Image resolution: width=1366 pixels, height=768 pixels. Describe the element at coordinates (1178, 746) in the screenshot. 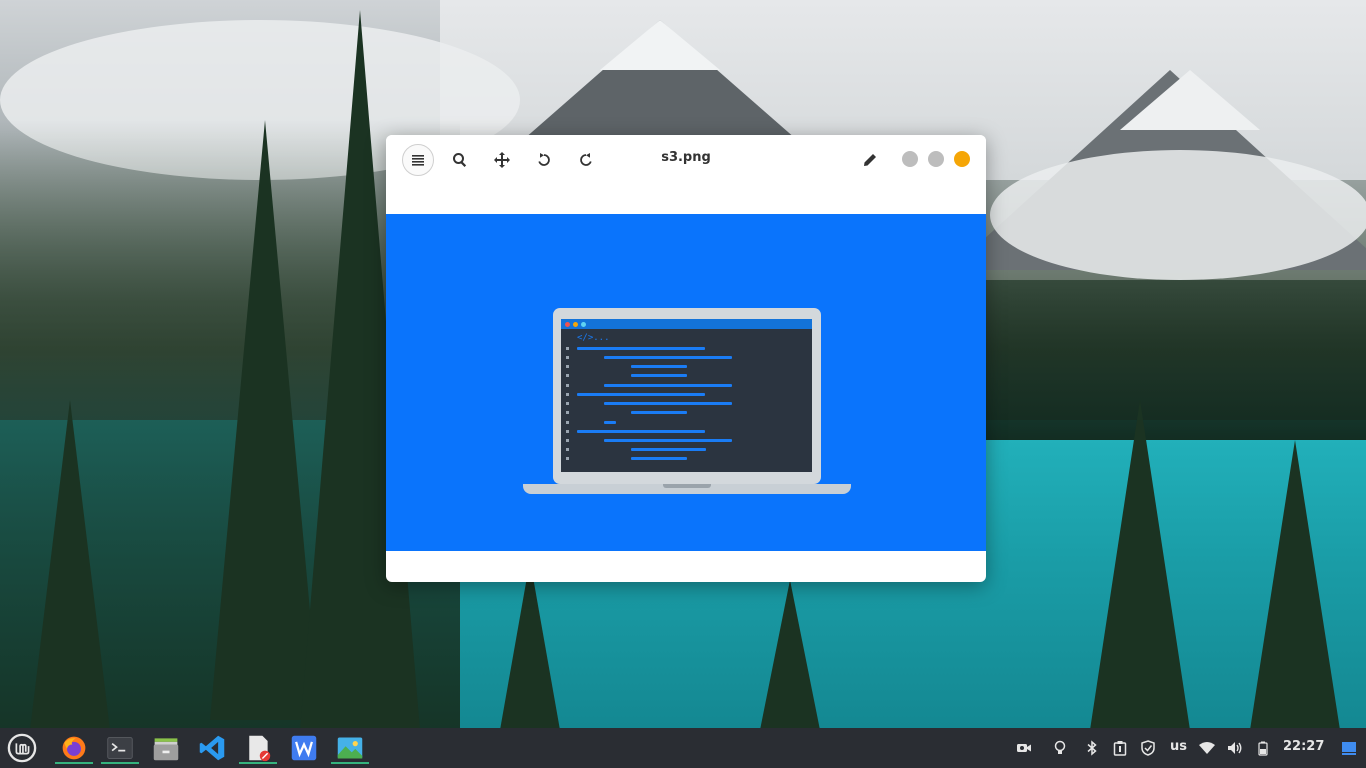

I see `keyboard-layout-indicator: us` at that location.